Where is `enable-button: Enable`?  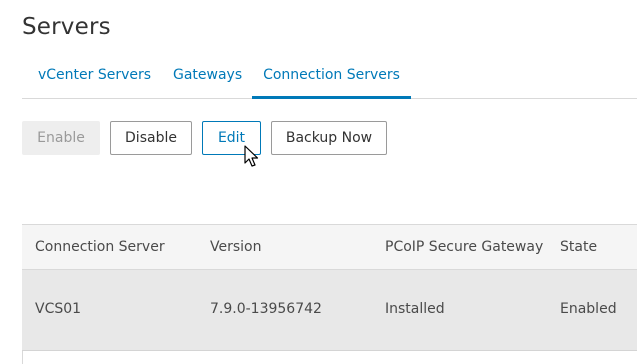
enable-button: Enable is located at coordinates (61, 138).